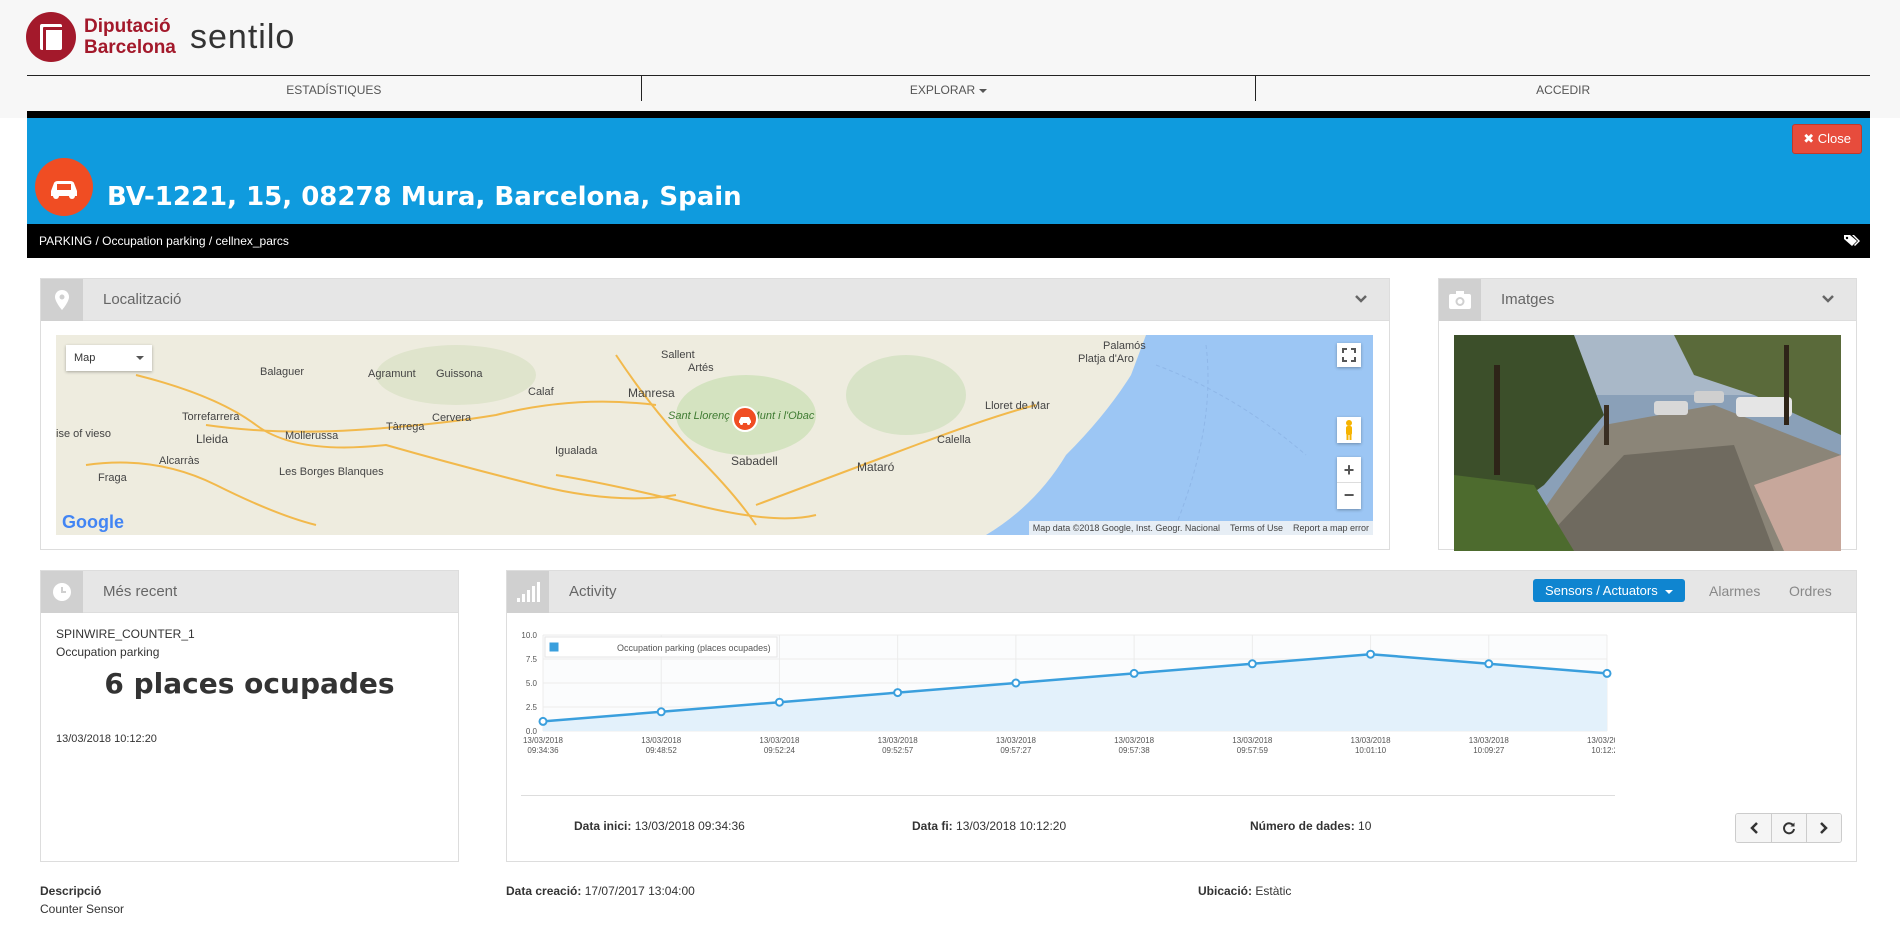  What do you see at coordinates (1810, 591) in the screenshot?
I see `tab-ordres: Ordres` at bounding box center [1810, 591].